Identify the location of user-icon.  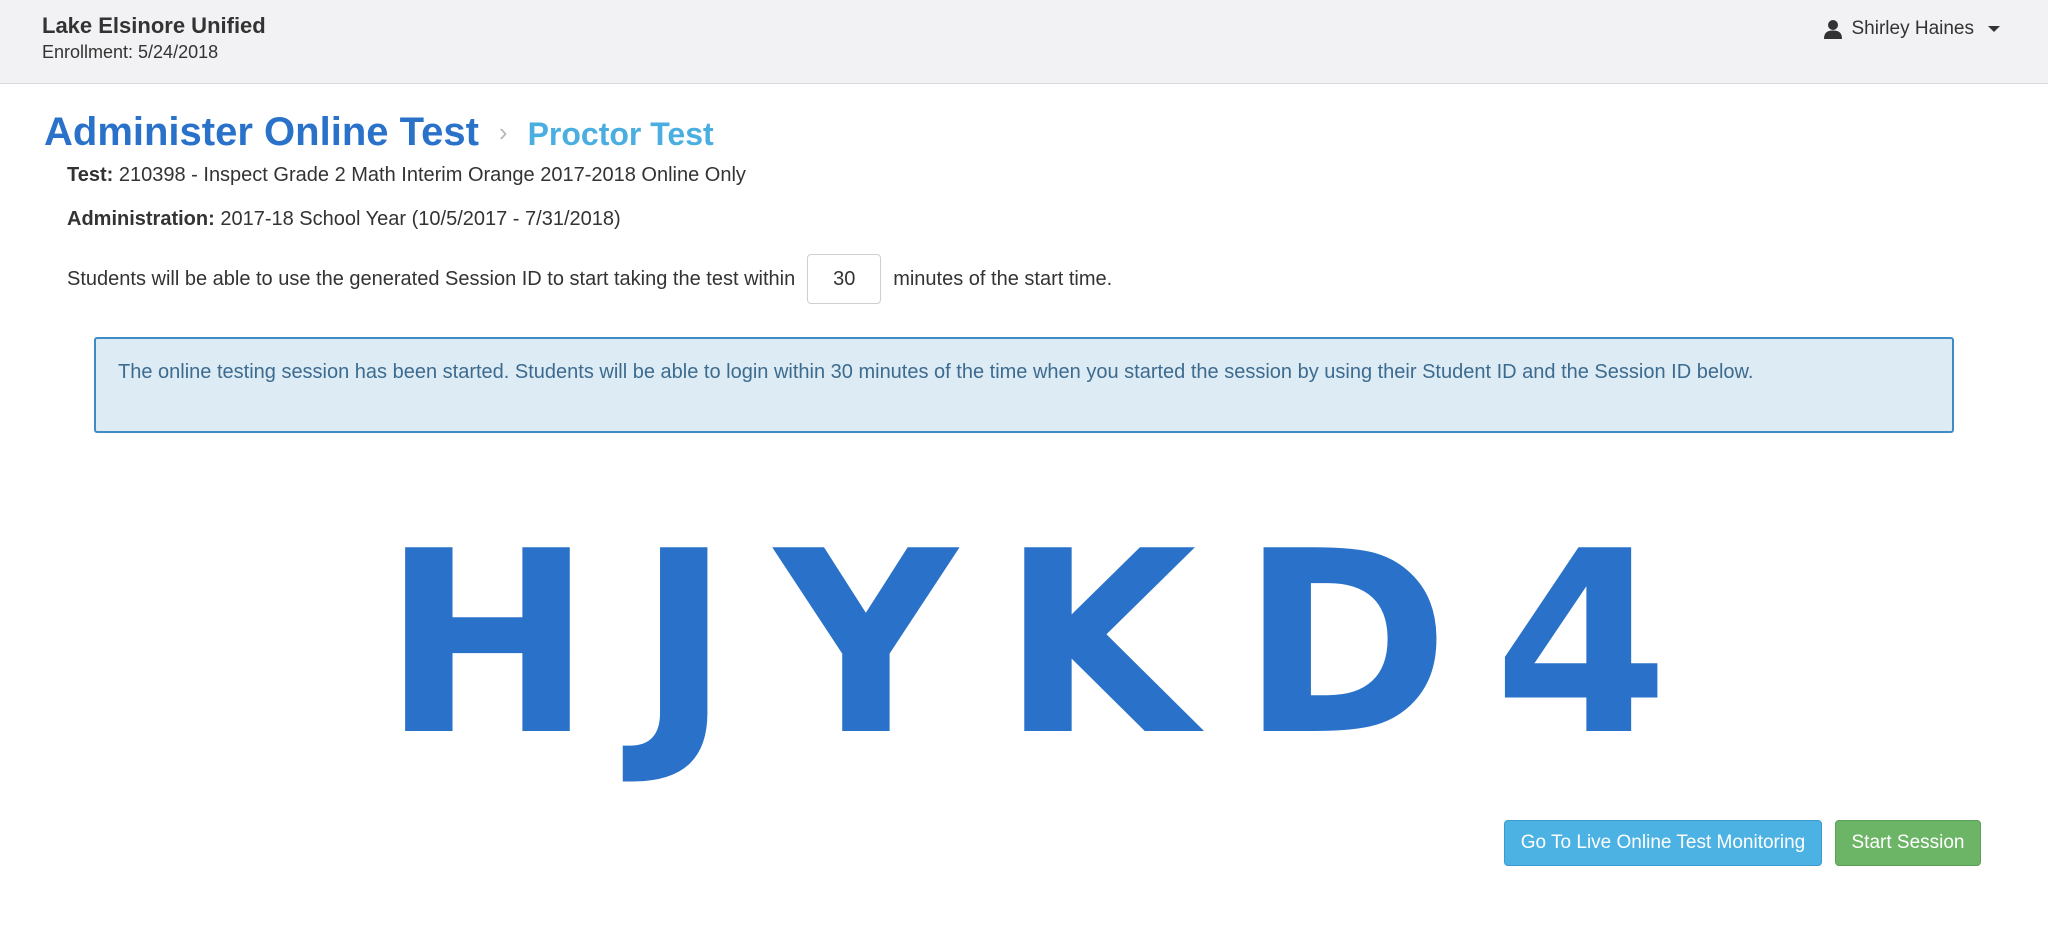
(1832, 29).